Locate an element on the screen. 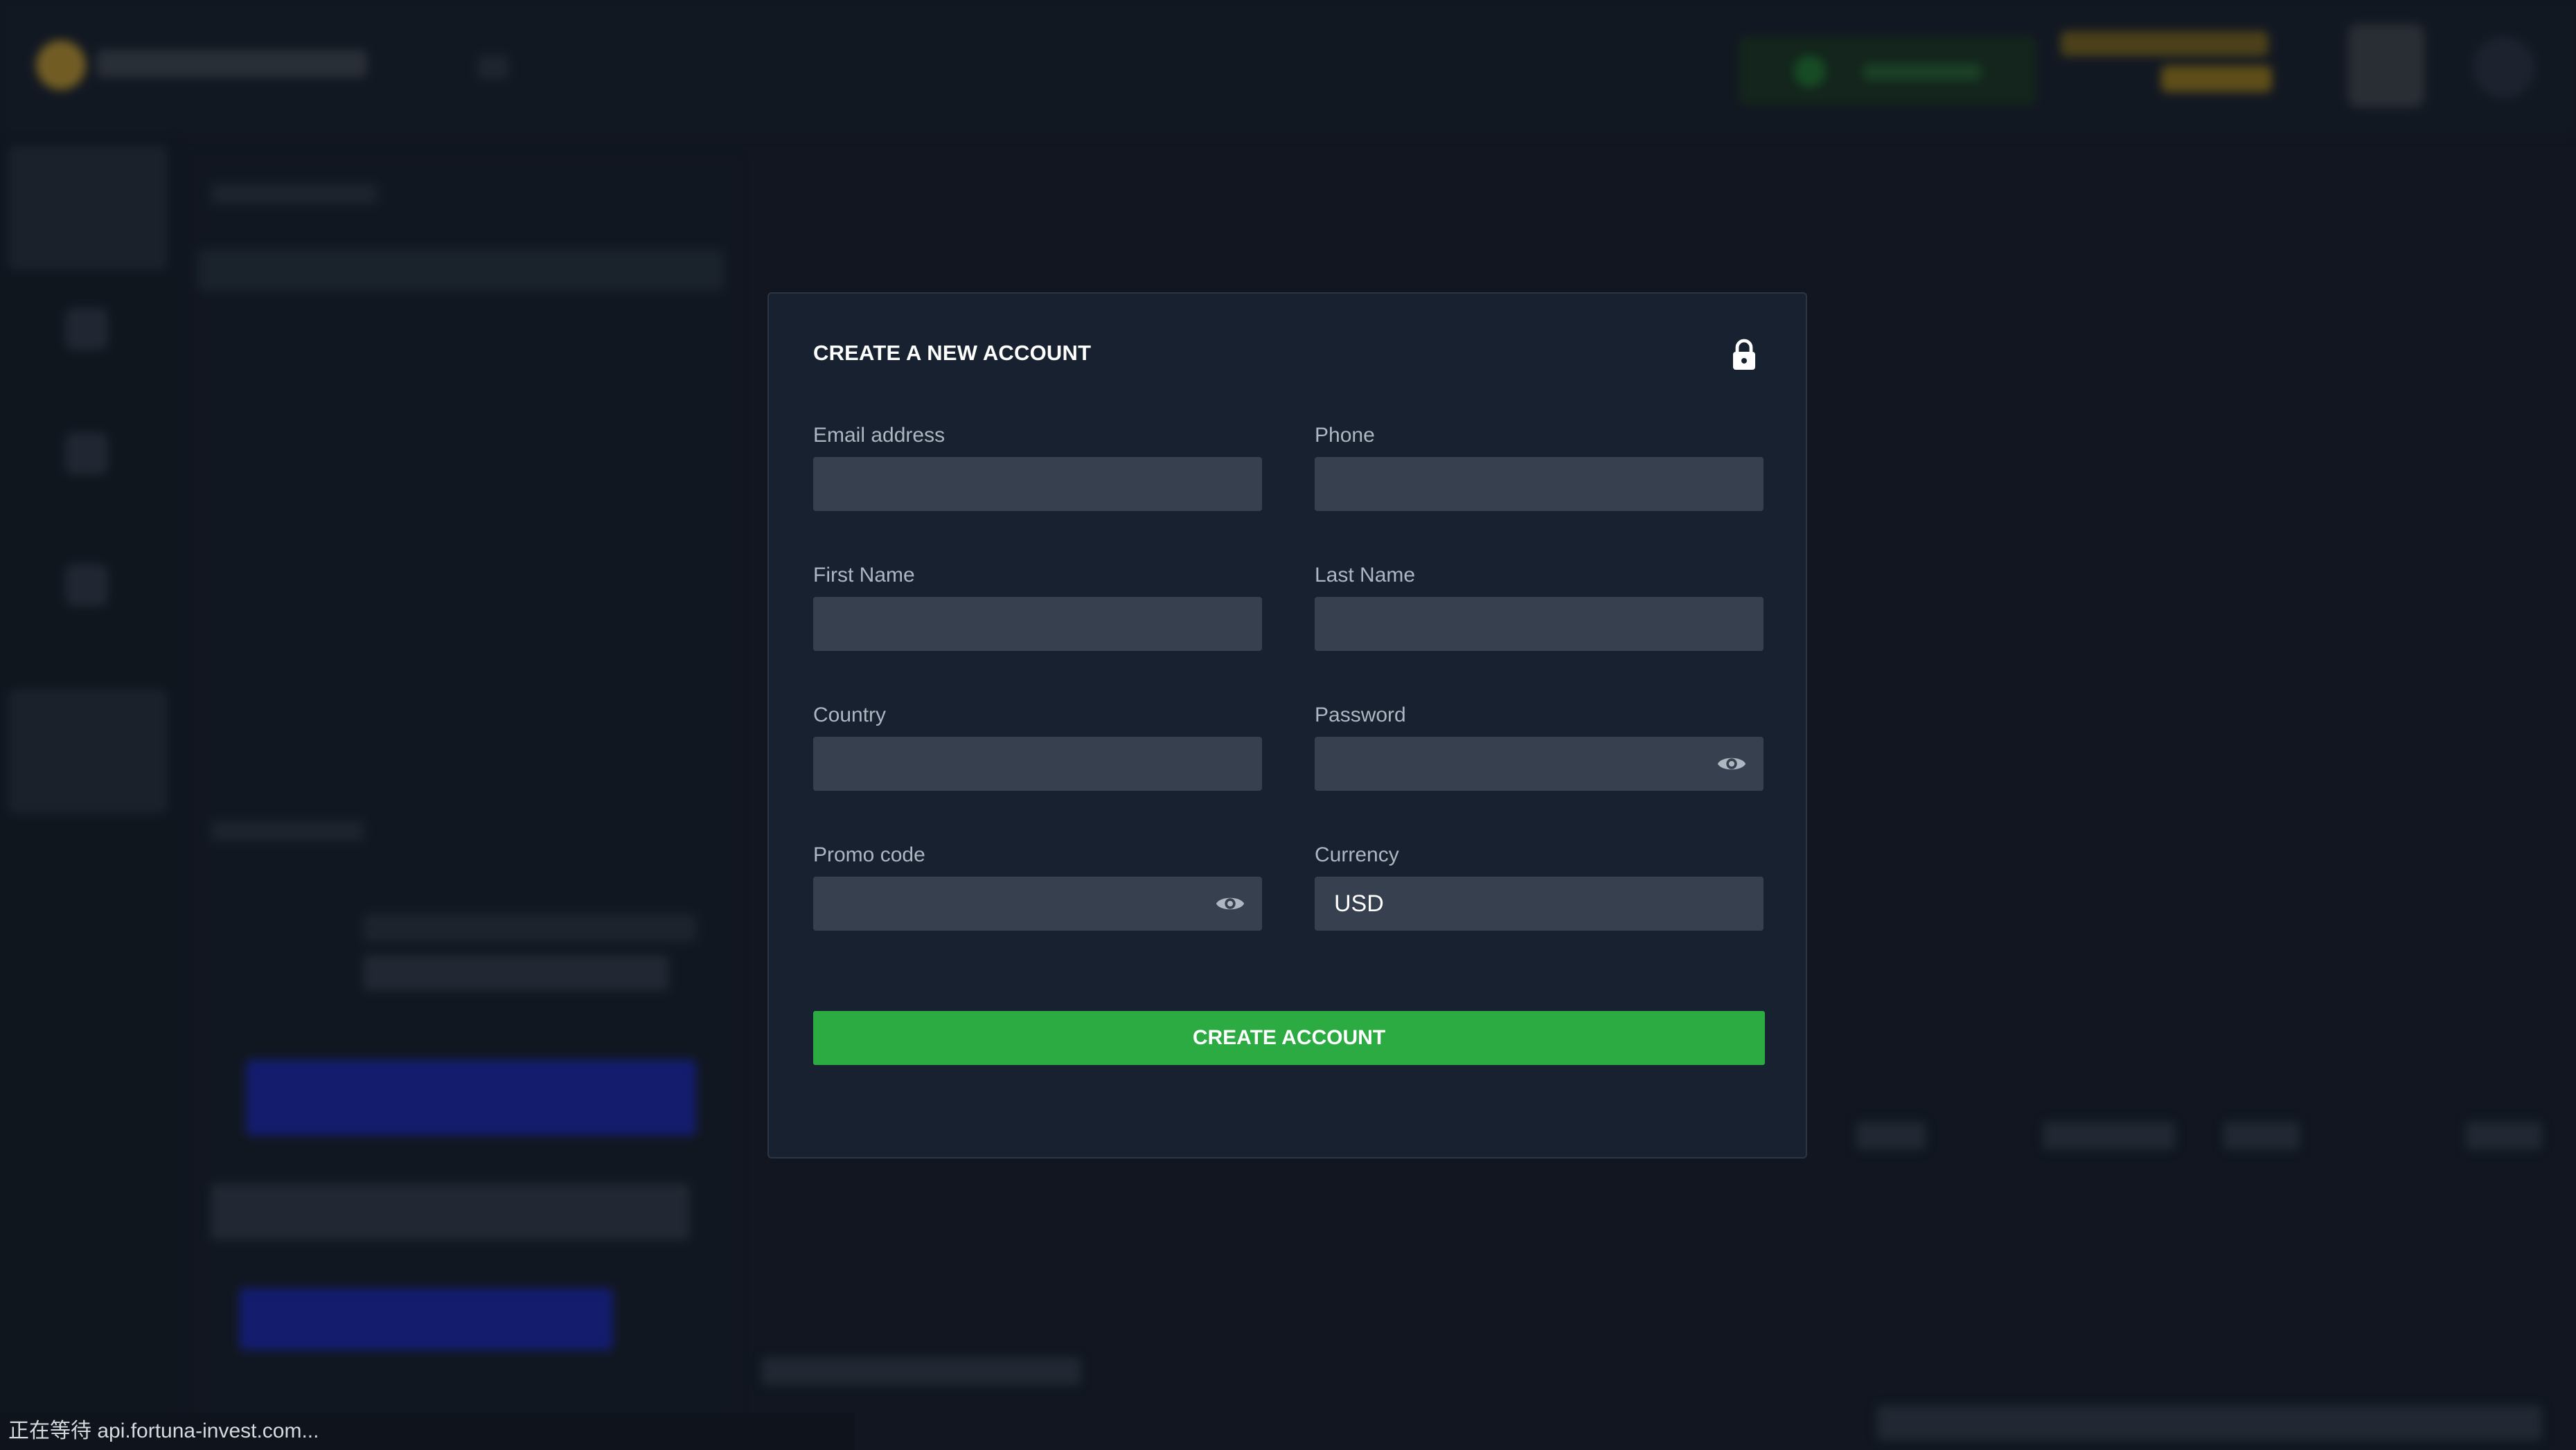  lock-icon is located at coordinates (1744, 355).